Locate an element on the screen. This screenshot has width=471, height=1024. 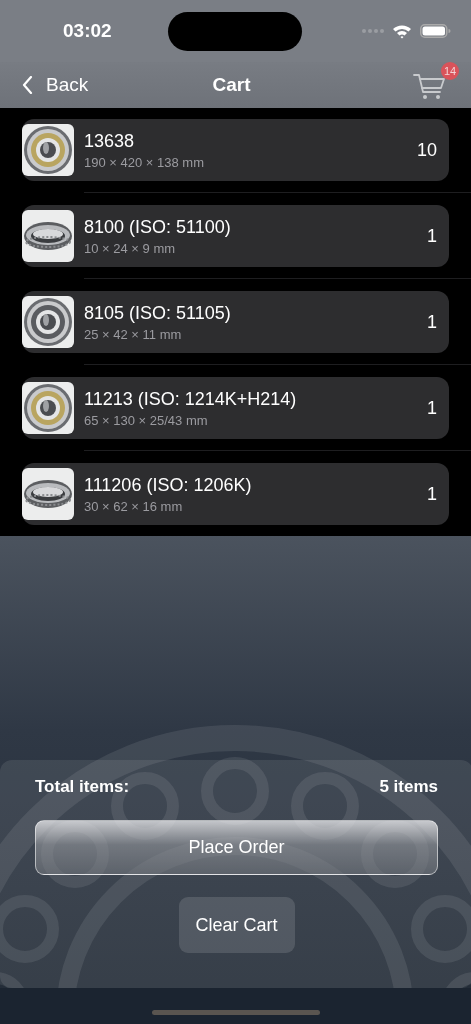
back-button: Back is located at coordinates (77, 85).